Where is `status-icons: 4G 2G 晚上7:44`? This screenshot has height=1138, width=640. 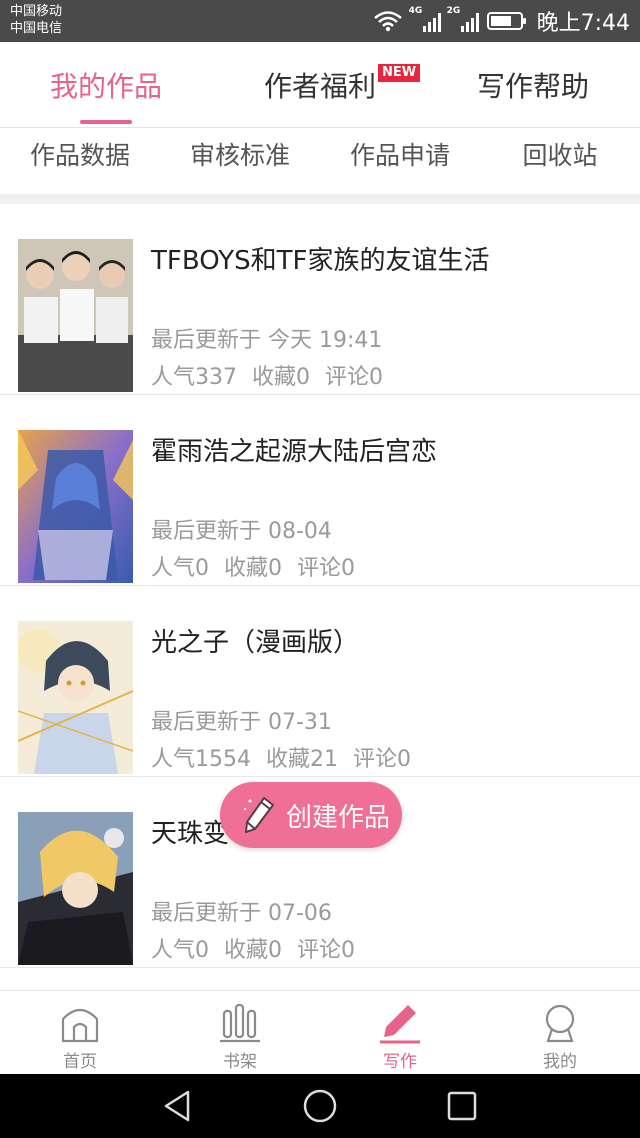
status-icons: 4G 2G 晚上7:44 is located at coordinates (501, 21).